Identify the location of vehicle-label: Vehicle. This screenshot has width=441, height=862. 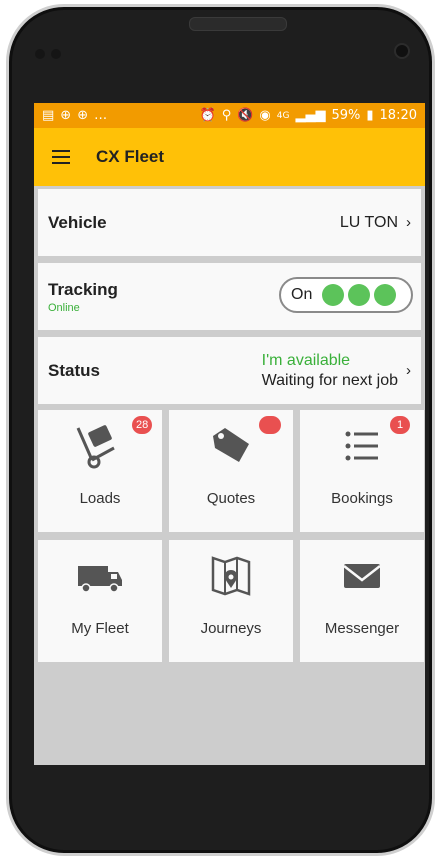
(77, 222).